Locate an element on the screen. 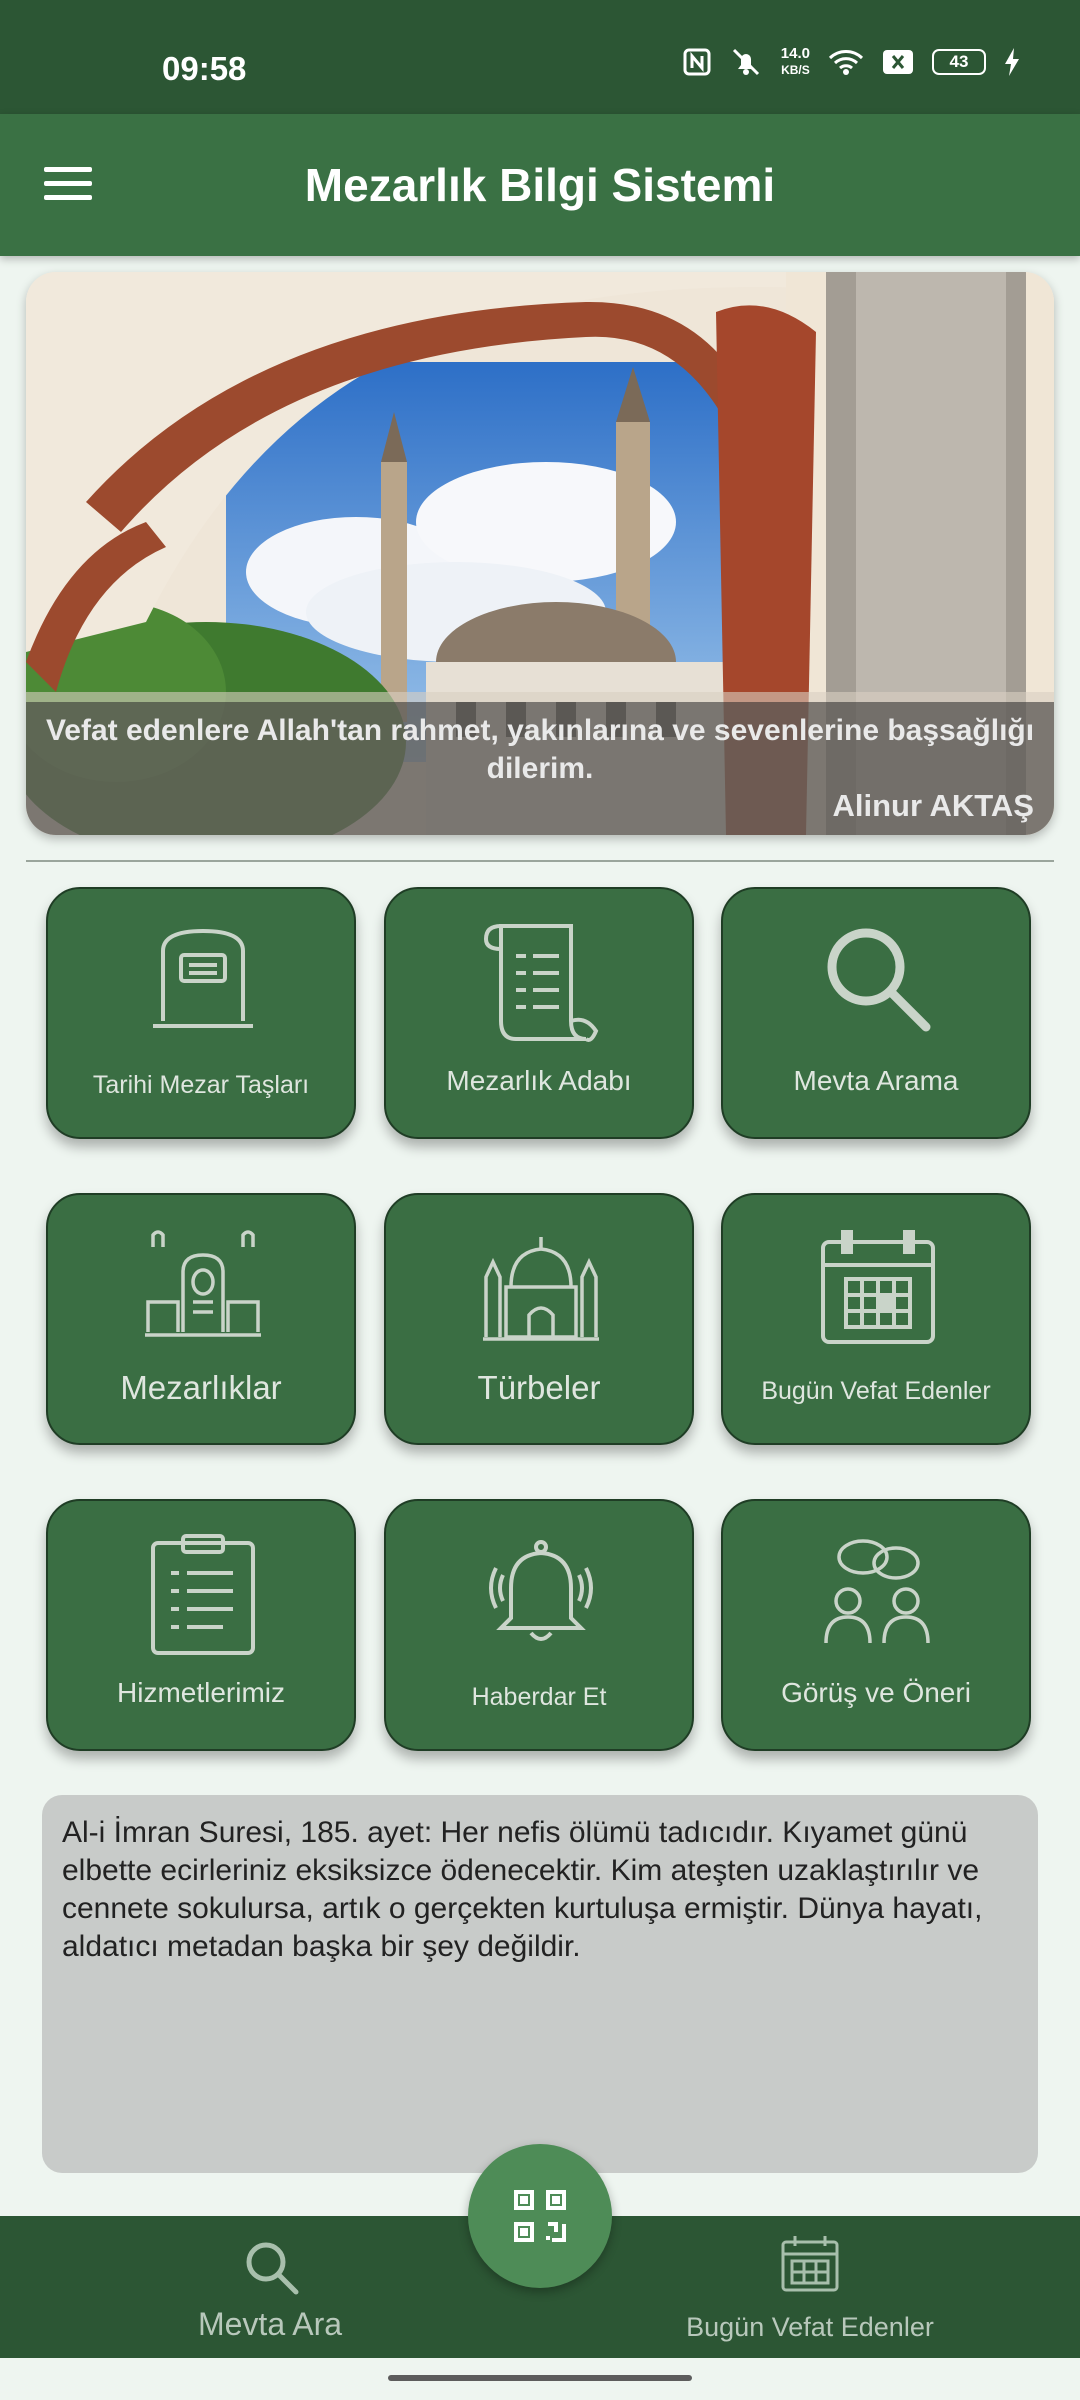 The image size is (1080, 2400). nfc-icon is located at coordinates (697, 62).